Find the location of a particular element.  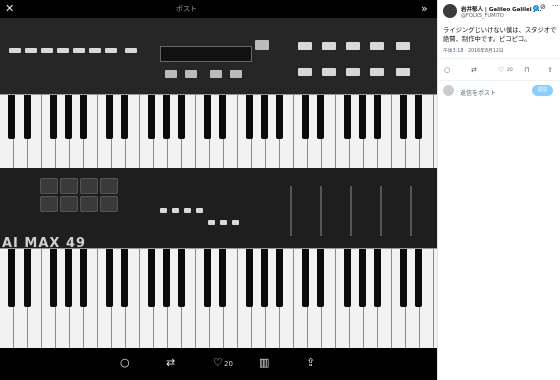

viewer-action-bar: ○ ⇄ ♡ 20 ▥ ⇪ is located at coordinates (218, 364).